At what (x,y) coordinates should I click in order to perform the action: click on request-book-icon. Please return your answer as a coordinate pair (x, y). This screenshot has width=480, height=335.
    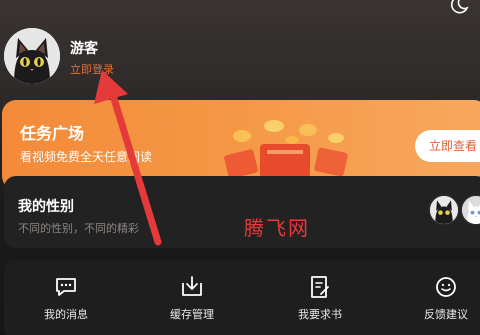
    Looking at the image, I should click on (320, 287).